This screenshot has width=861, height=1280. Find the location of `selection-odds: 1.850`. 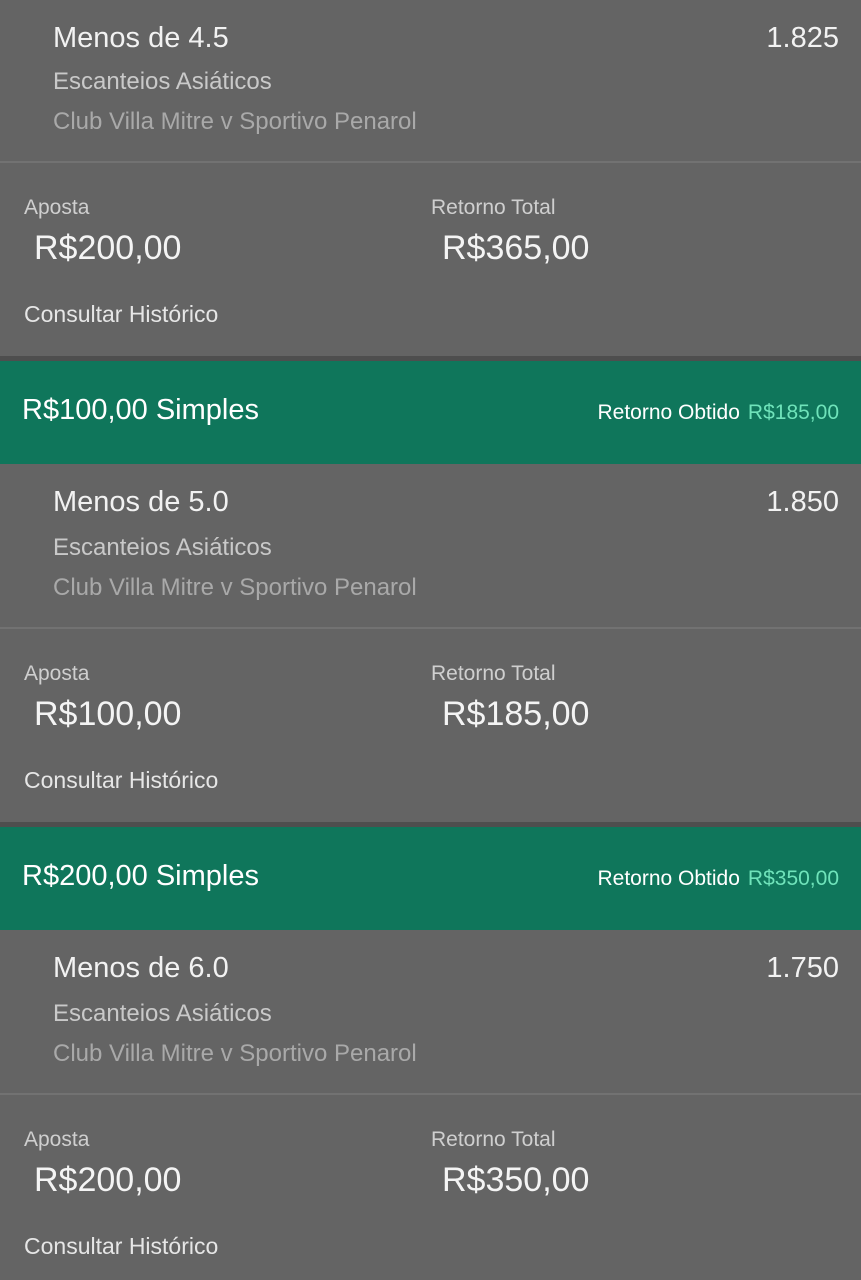

selection-odds: 1.850 is located at coordinates (802, 502).